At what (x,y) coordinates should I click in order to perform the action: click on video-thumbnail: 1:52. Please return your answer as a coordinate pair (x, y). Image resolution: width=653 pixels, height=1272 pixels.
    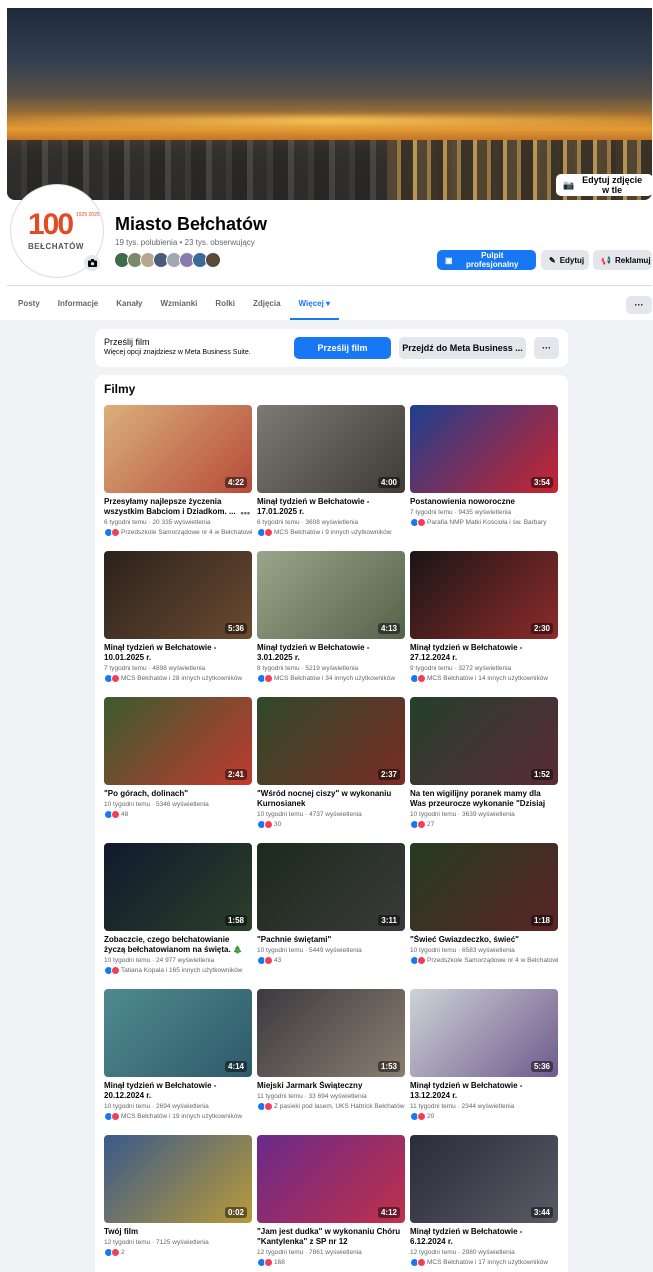
    Looking at the image, I should click on (484, 741).